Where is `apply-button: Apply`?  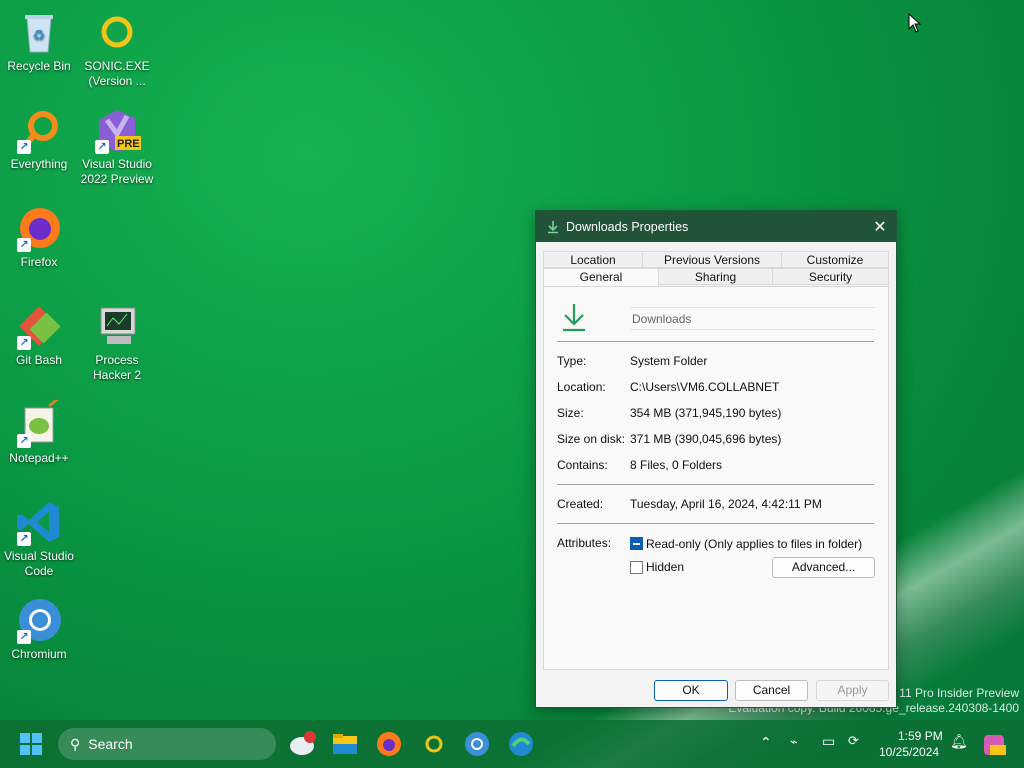
apply-button: Apply is located at coordinates (852, 690).